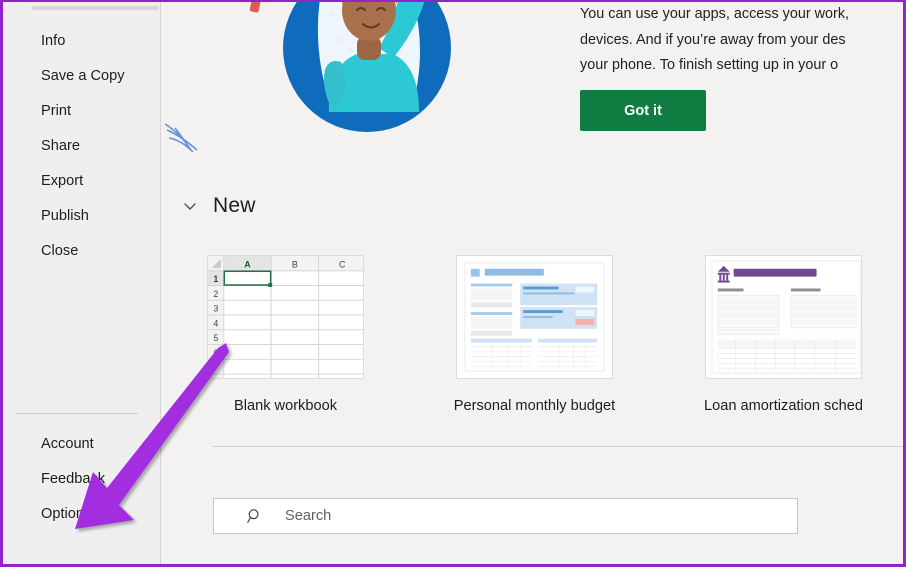 The width and height of the screenshot is (906, 567). What do you see at coordinates (307, 77) in the screenshot?
I see `person-celebrating-illustration` at bounding box center [307, 77].